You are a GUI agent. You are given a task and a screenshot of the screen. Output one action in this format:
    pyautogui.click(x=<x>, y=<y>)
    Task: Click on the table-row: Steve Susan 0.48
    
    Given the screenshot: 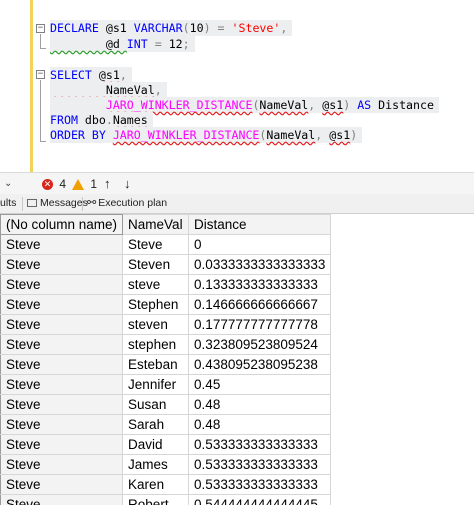 What is the action you would take?
    pyautogui.click(x=166, y=404)
    